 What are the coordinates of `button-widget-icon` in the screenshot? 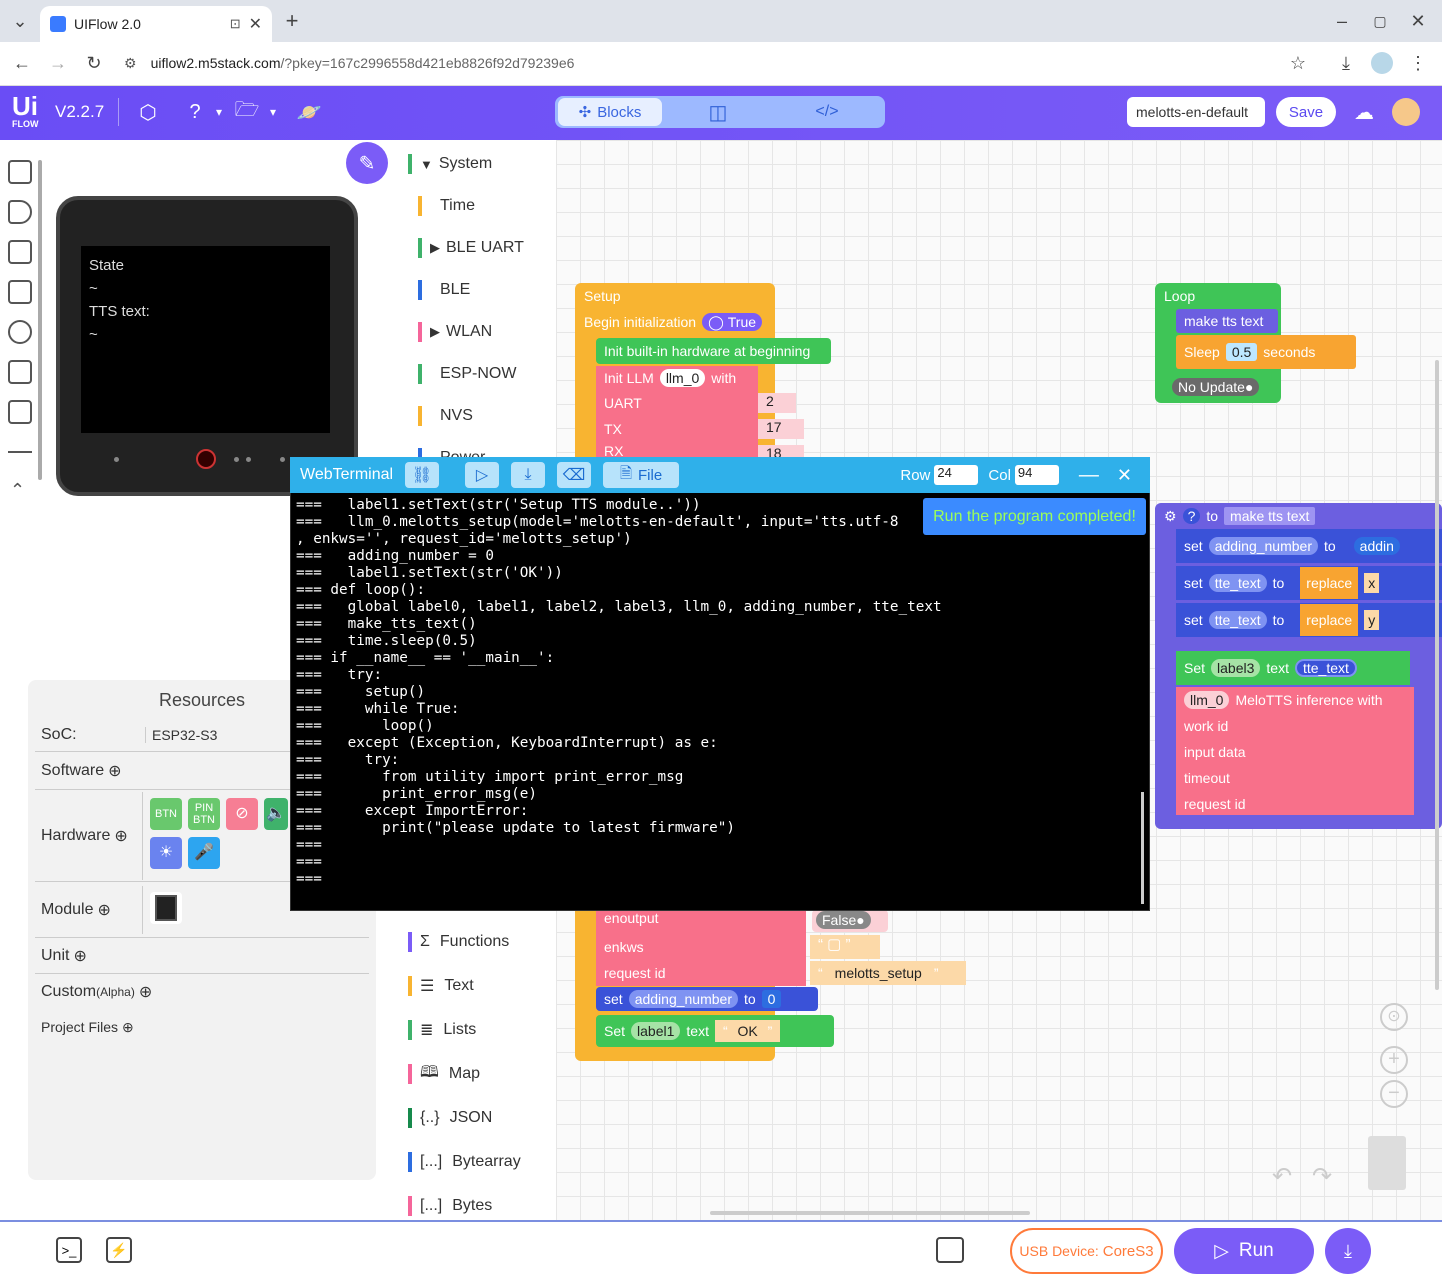 It's located at (20, 252).